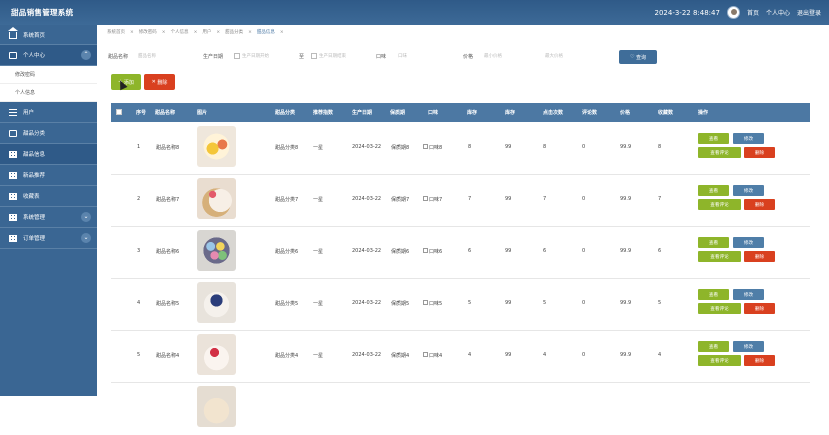  I want to click on logout-link: 退出登录, so click(809, 12).